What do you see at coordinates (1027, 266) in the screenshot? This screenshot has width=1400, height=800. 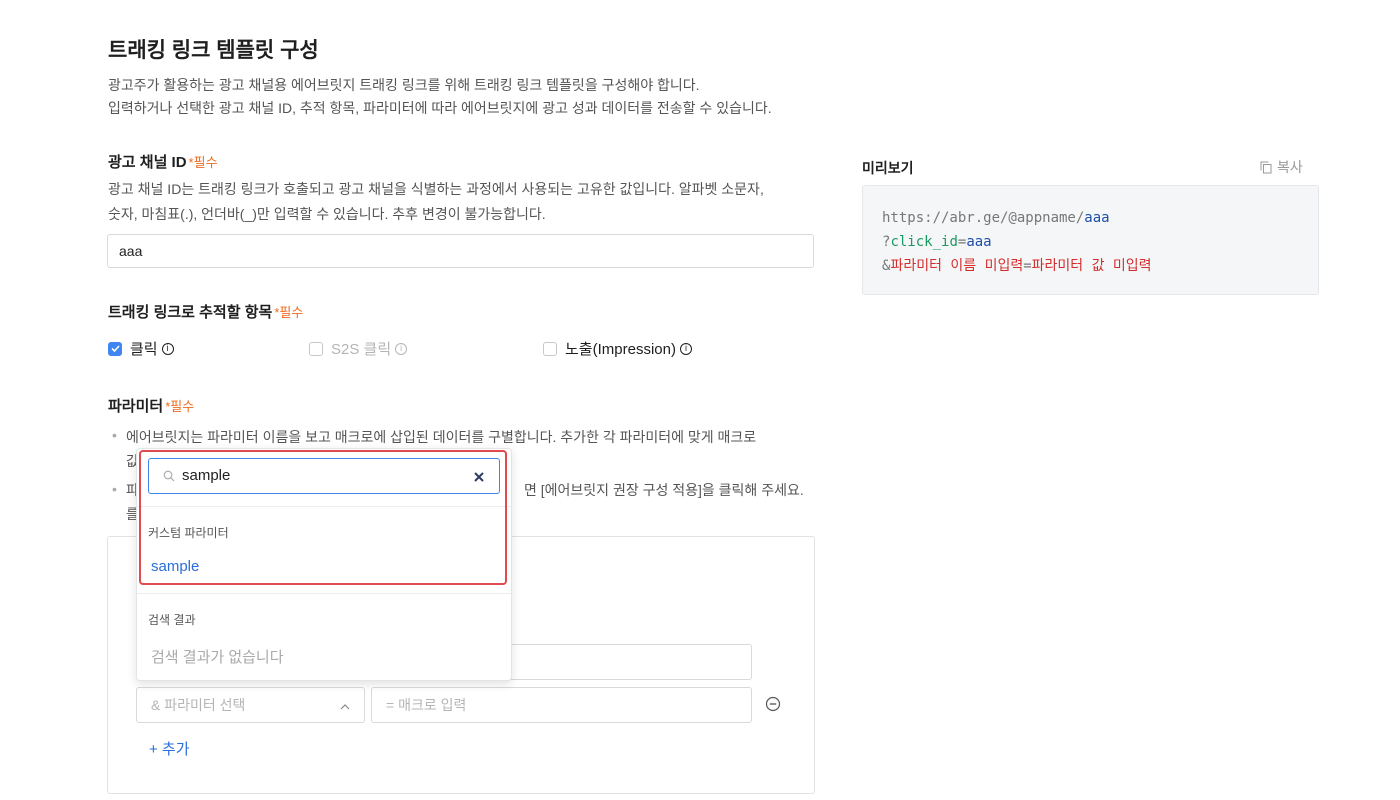 I see `preview-equals: =` at bounding box center [1027, 266].